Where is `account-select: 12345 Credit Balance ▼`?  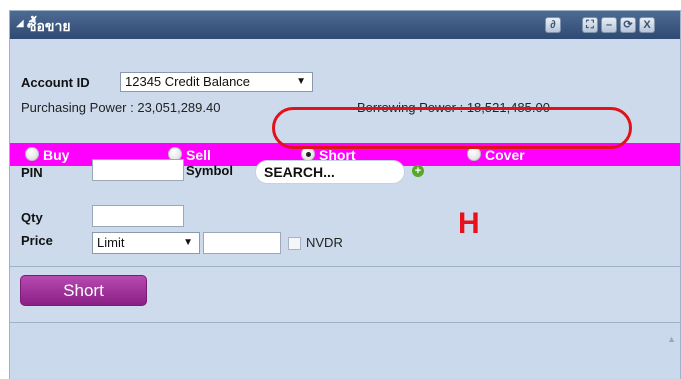 account-select: 12345 Credit Balance ▼ is located at coordinates (216, 82).